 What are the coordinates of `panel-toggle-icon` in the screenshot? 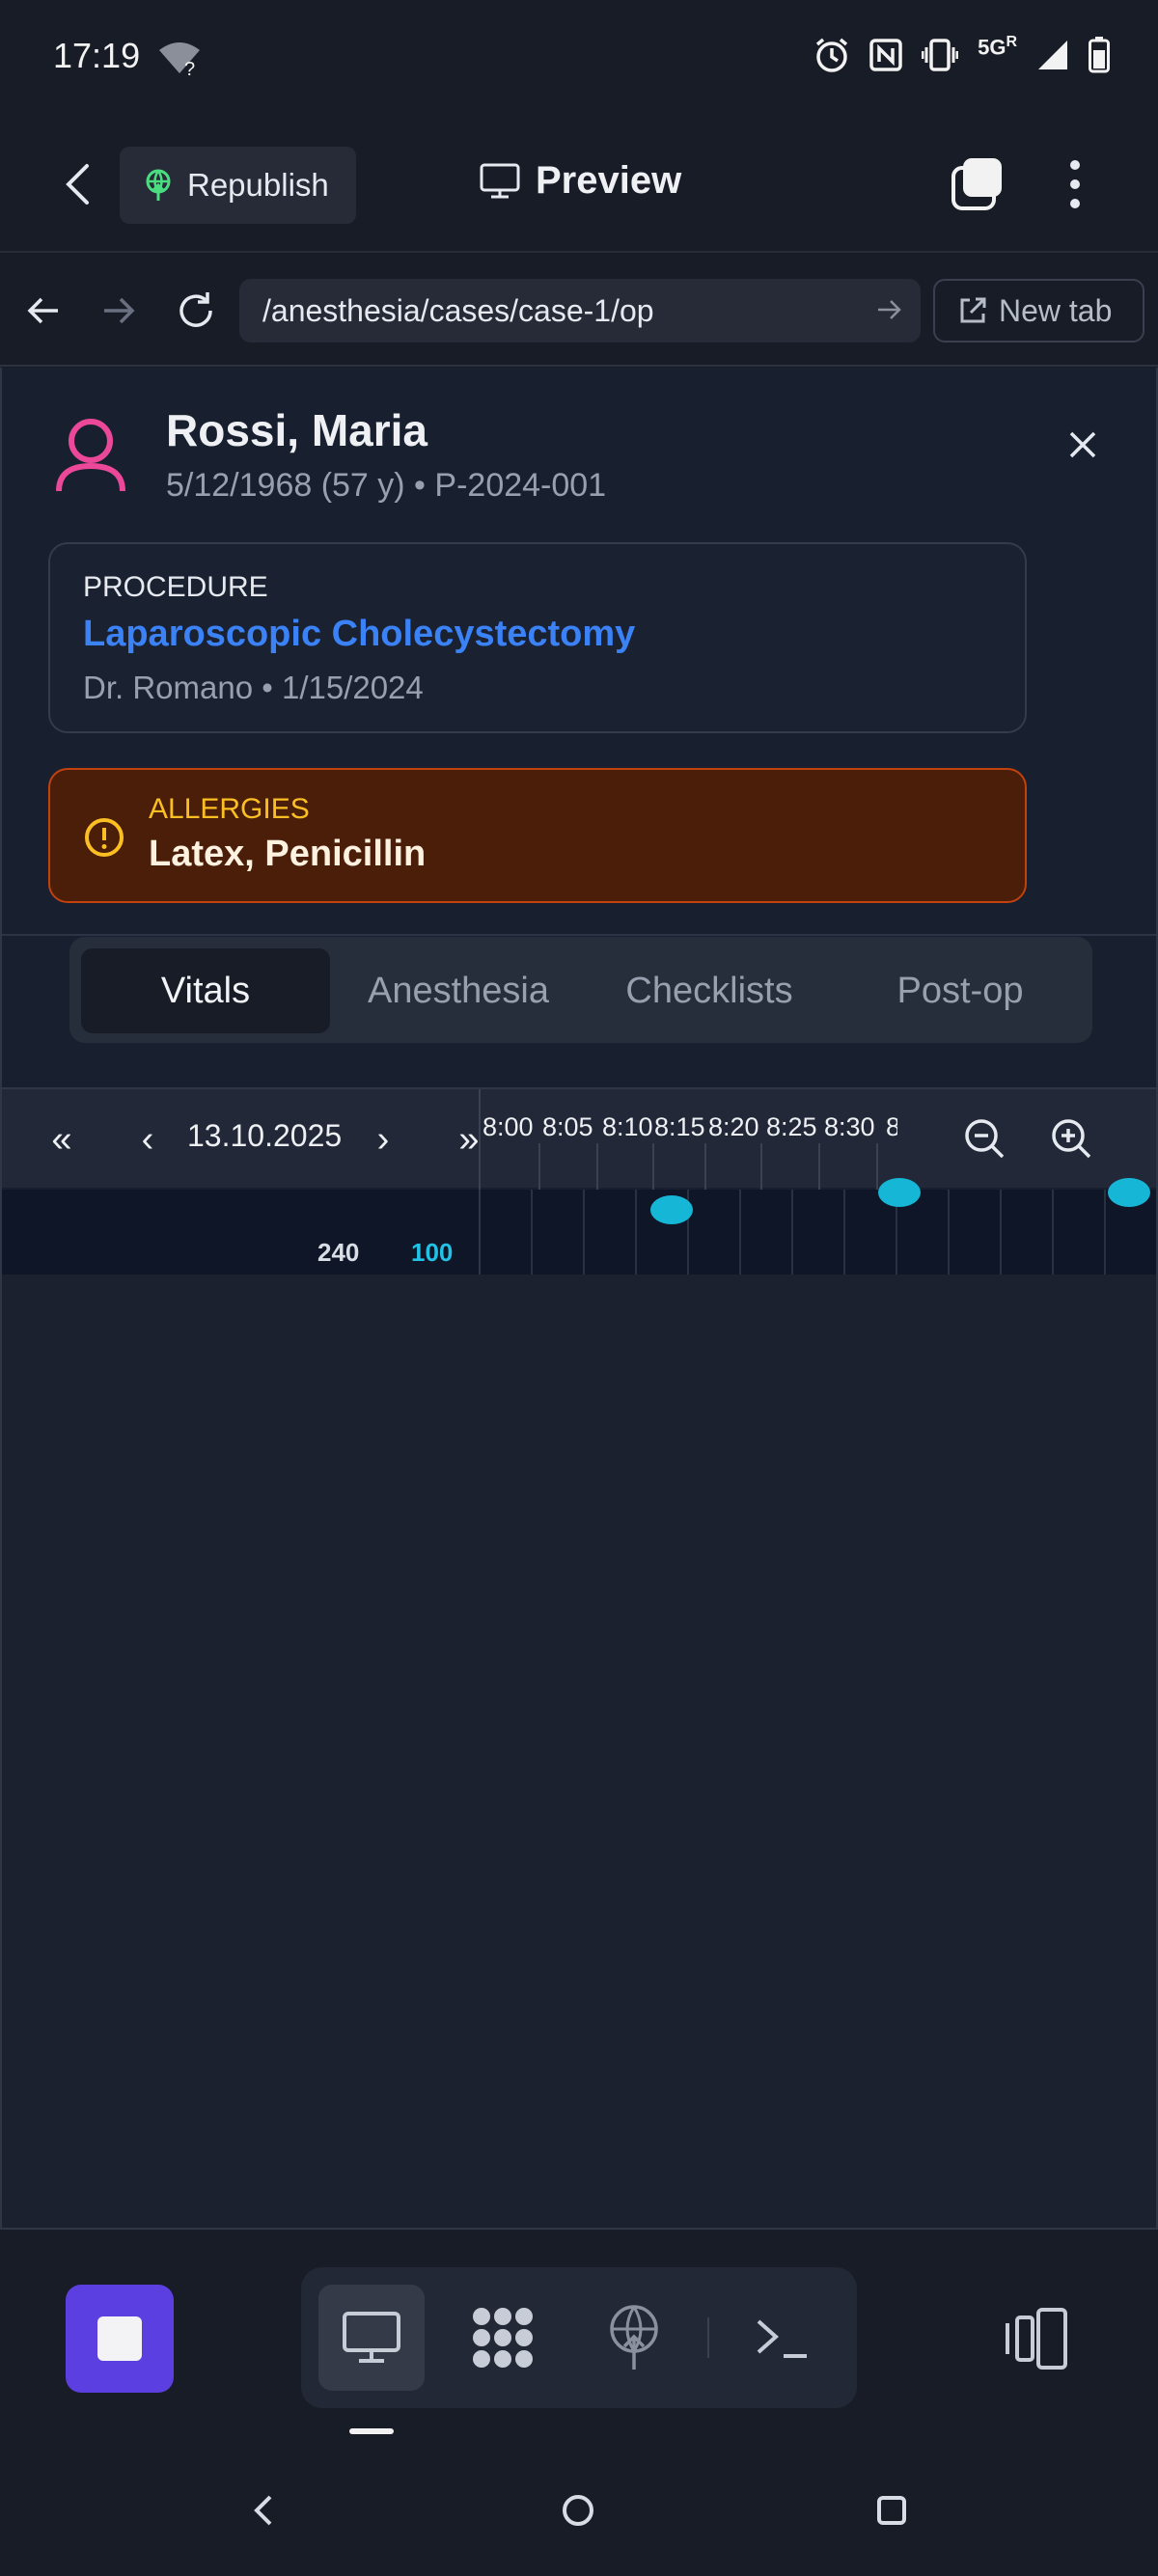 It's located at (1037, 2339).